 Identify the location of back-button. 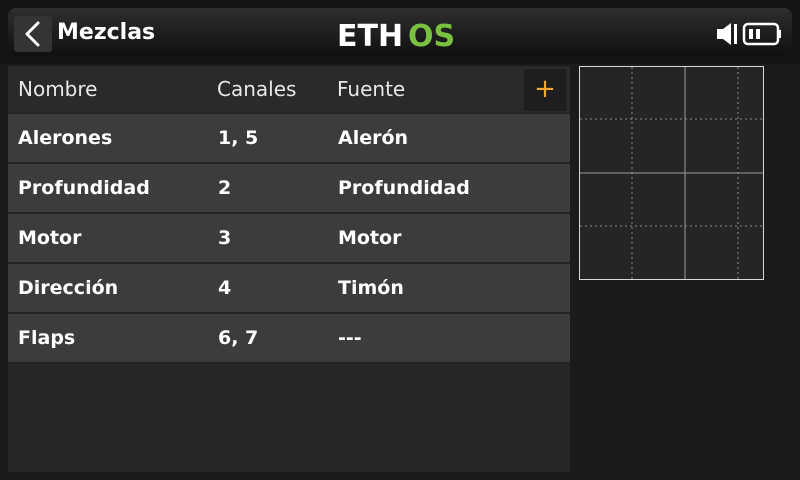
(33, 34).